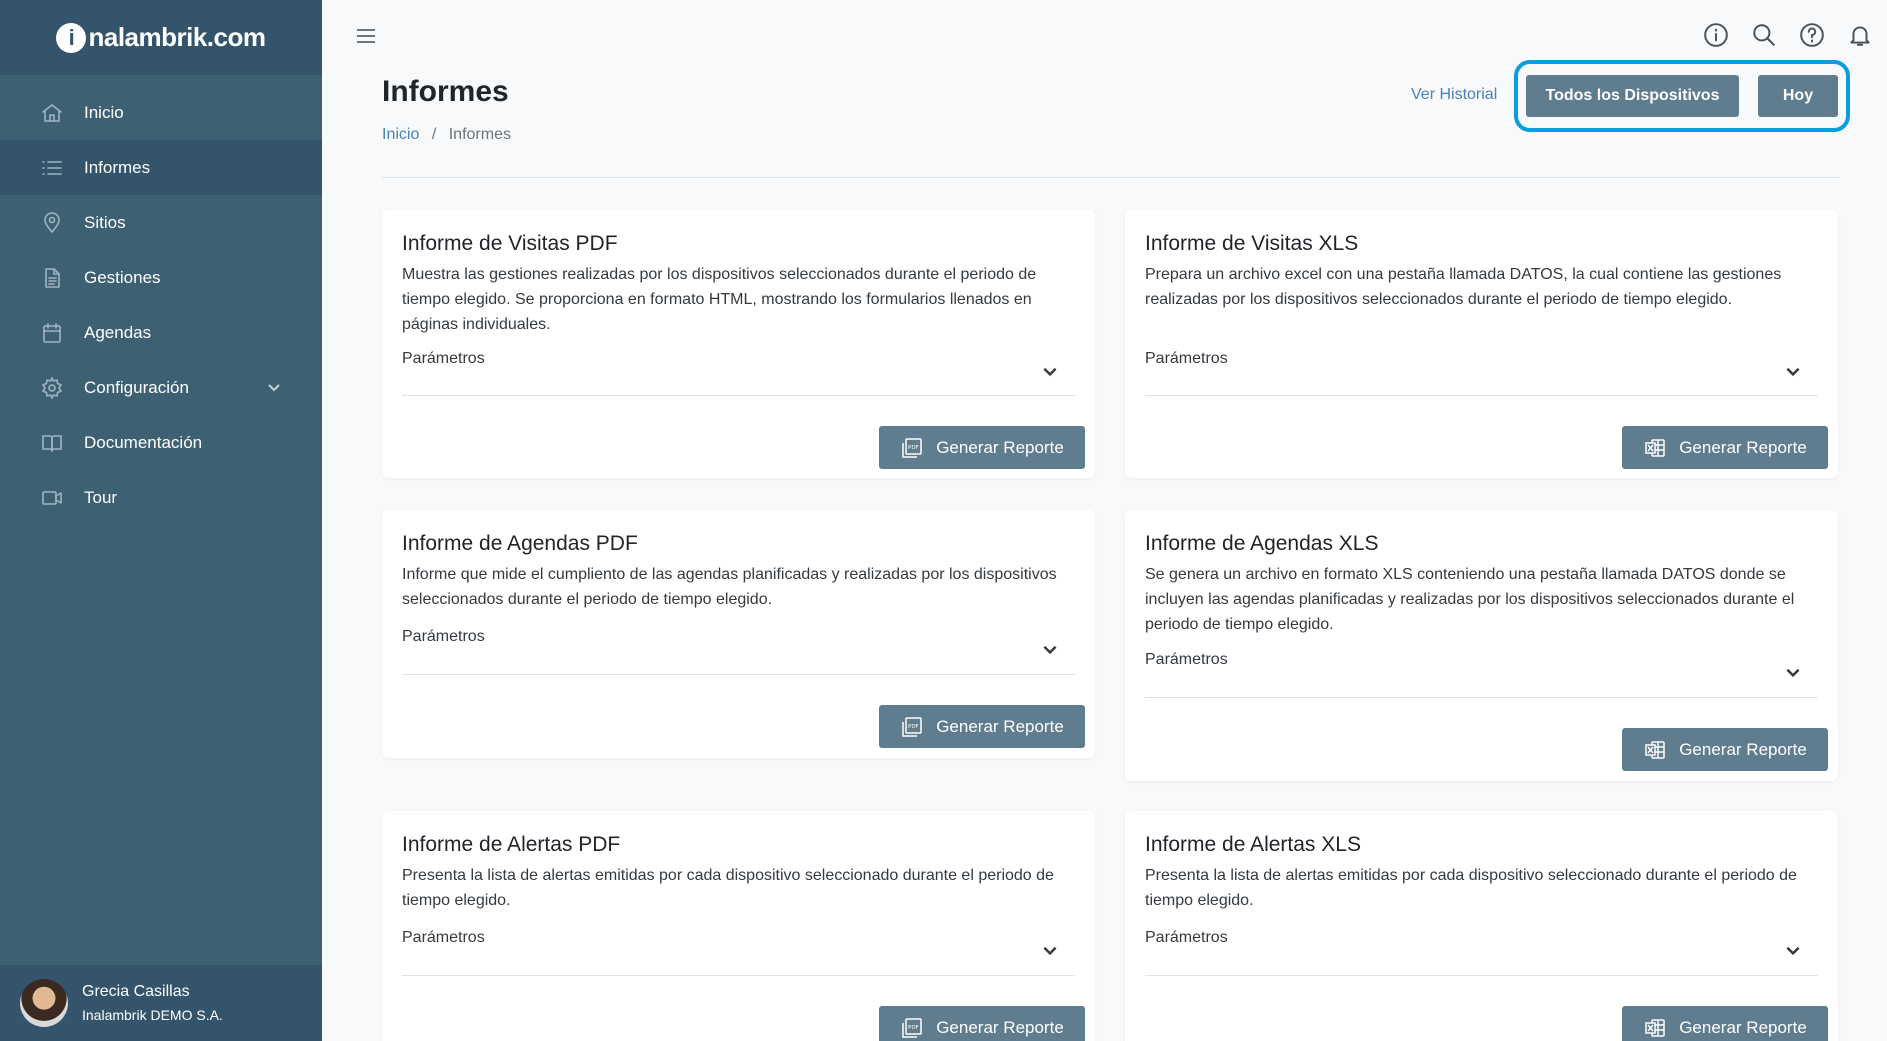 The height and width of the screenshot is (1041, 1887). I want to click on search-icon, so click(1764, 37).